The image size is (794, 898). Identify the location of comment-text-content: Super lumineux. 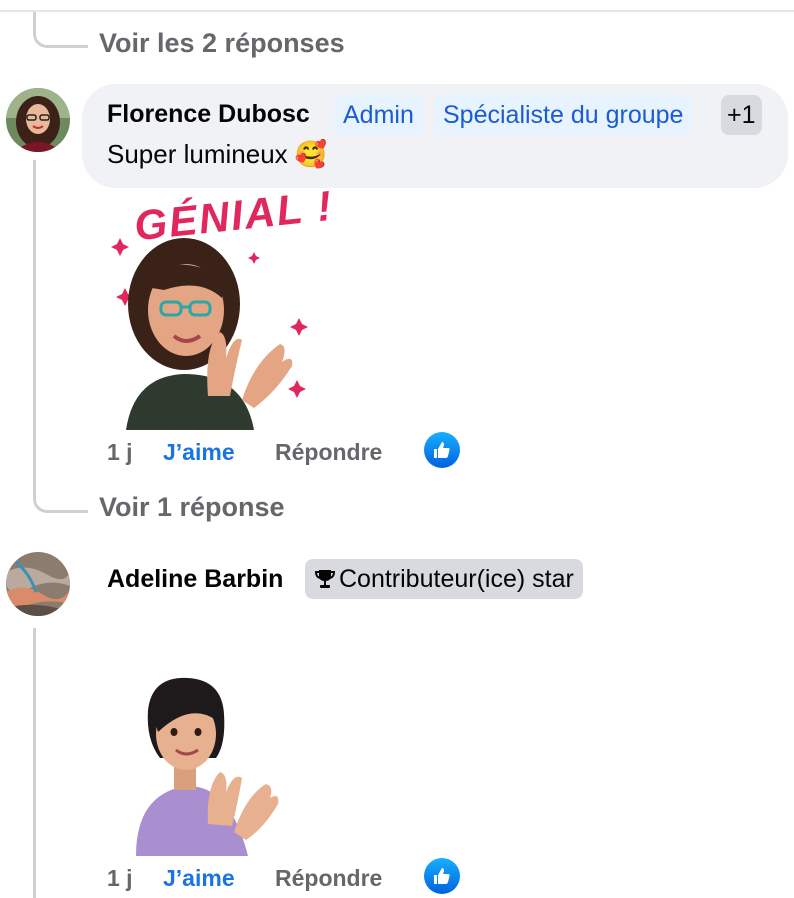
(197, 154).